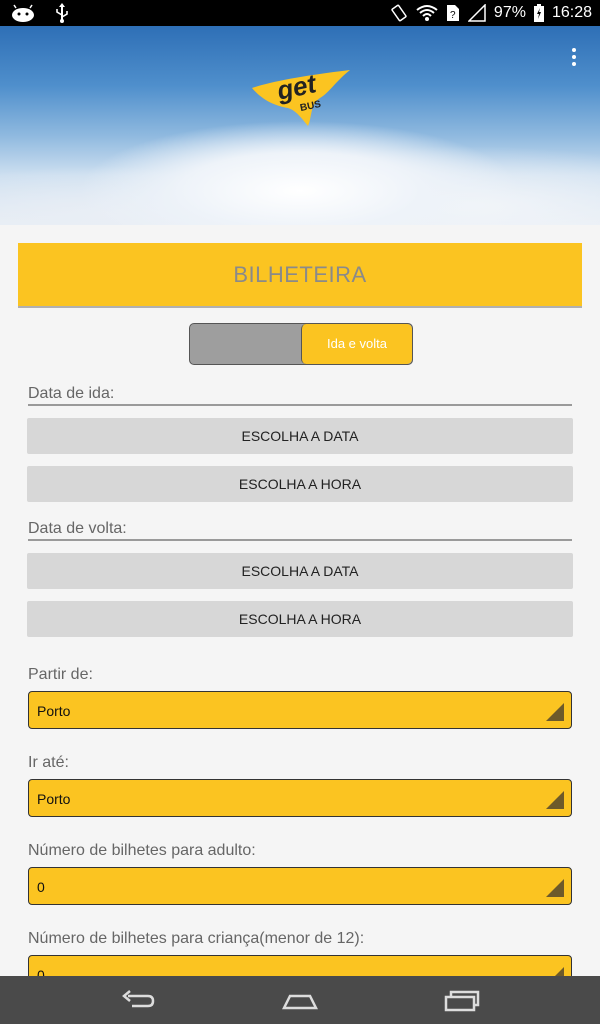  What do you see at coordinates (574, 57) in the screenshot?
I see `overflow-menu-icon` at bounding box center [574, 57].